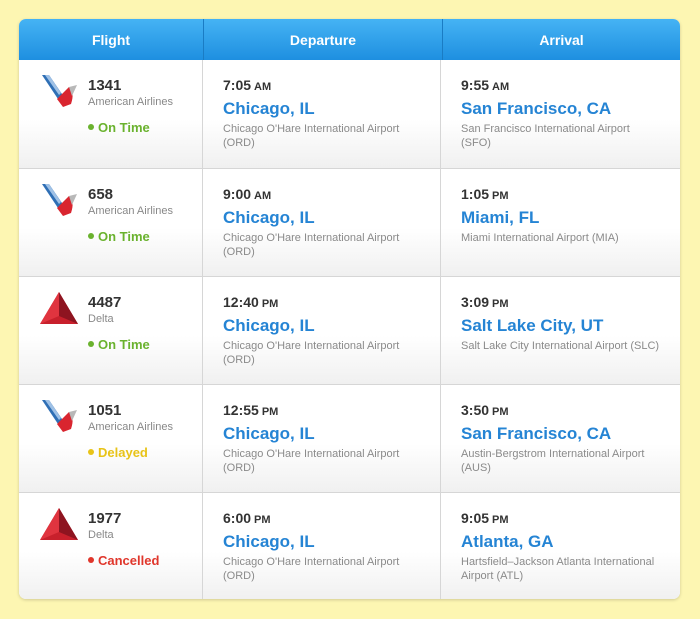 The width and height of the screenshot is (700, 619). What do you see at coordinates (475, 194) in the screenshot?
I see `arrival-time-value: 1:05` at bounding box center [475, 194].